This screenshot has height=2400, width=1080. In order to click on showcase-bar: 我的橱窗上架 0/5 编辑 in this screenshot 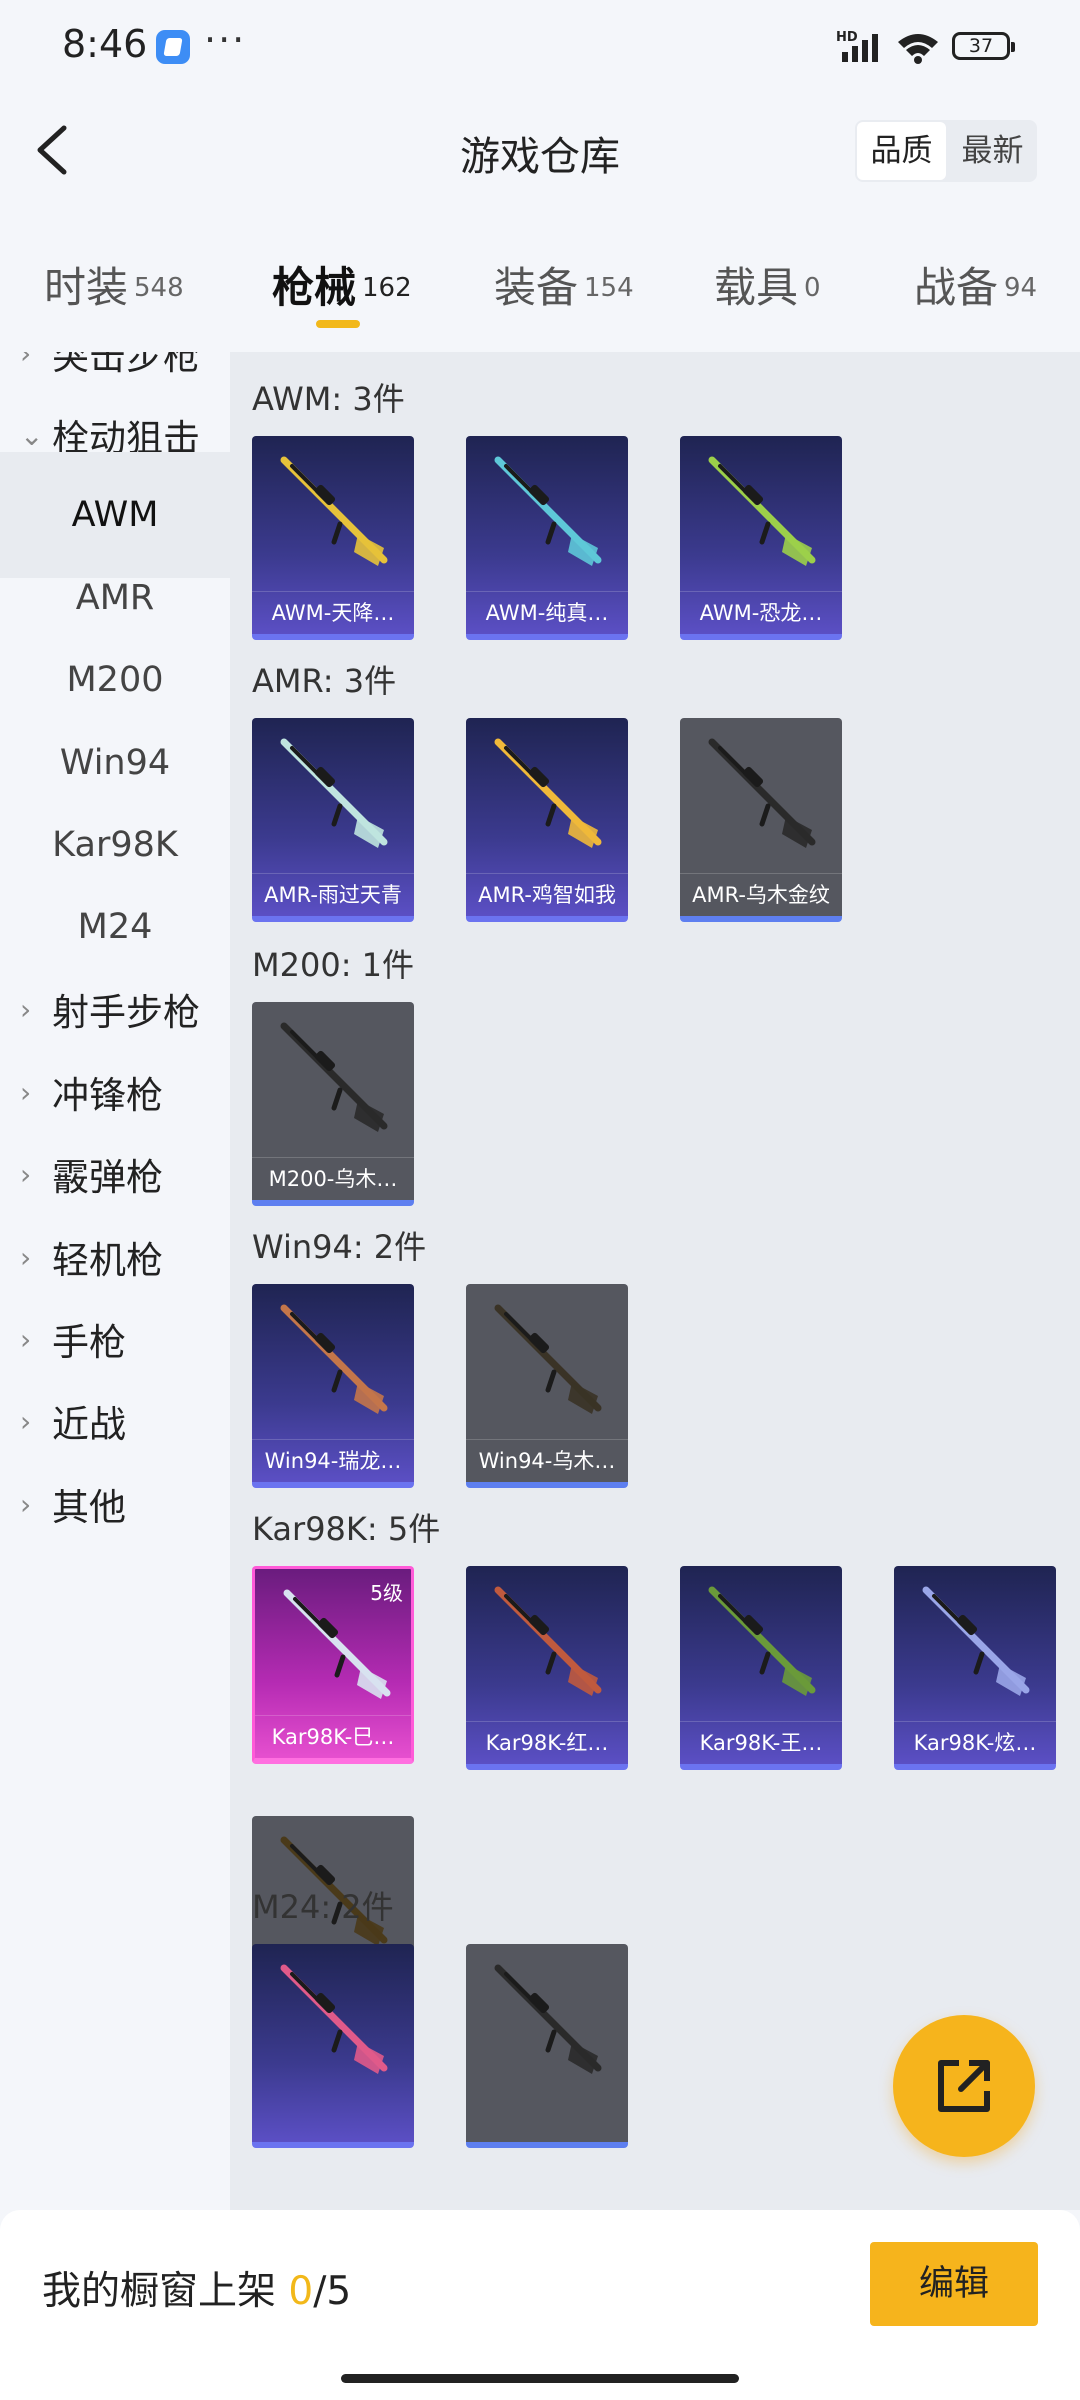, I will do `click(540, 2305)`.